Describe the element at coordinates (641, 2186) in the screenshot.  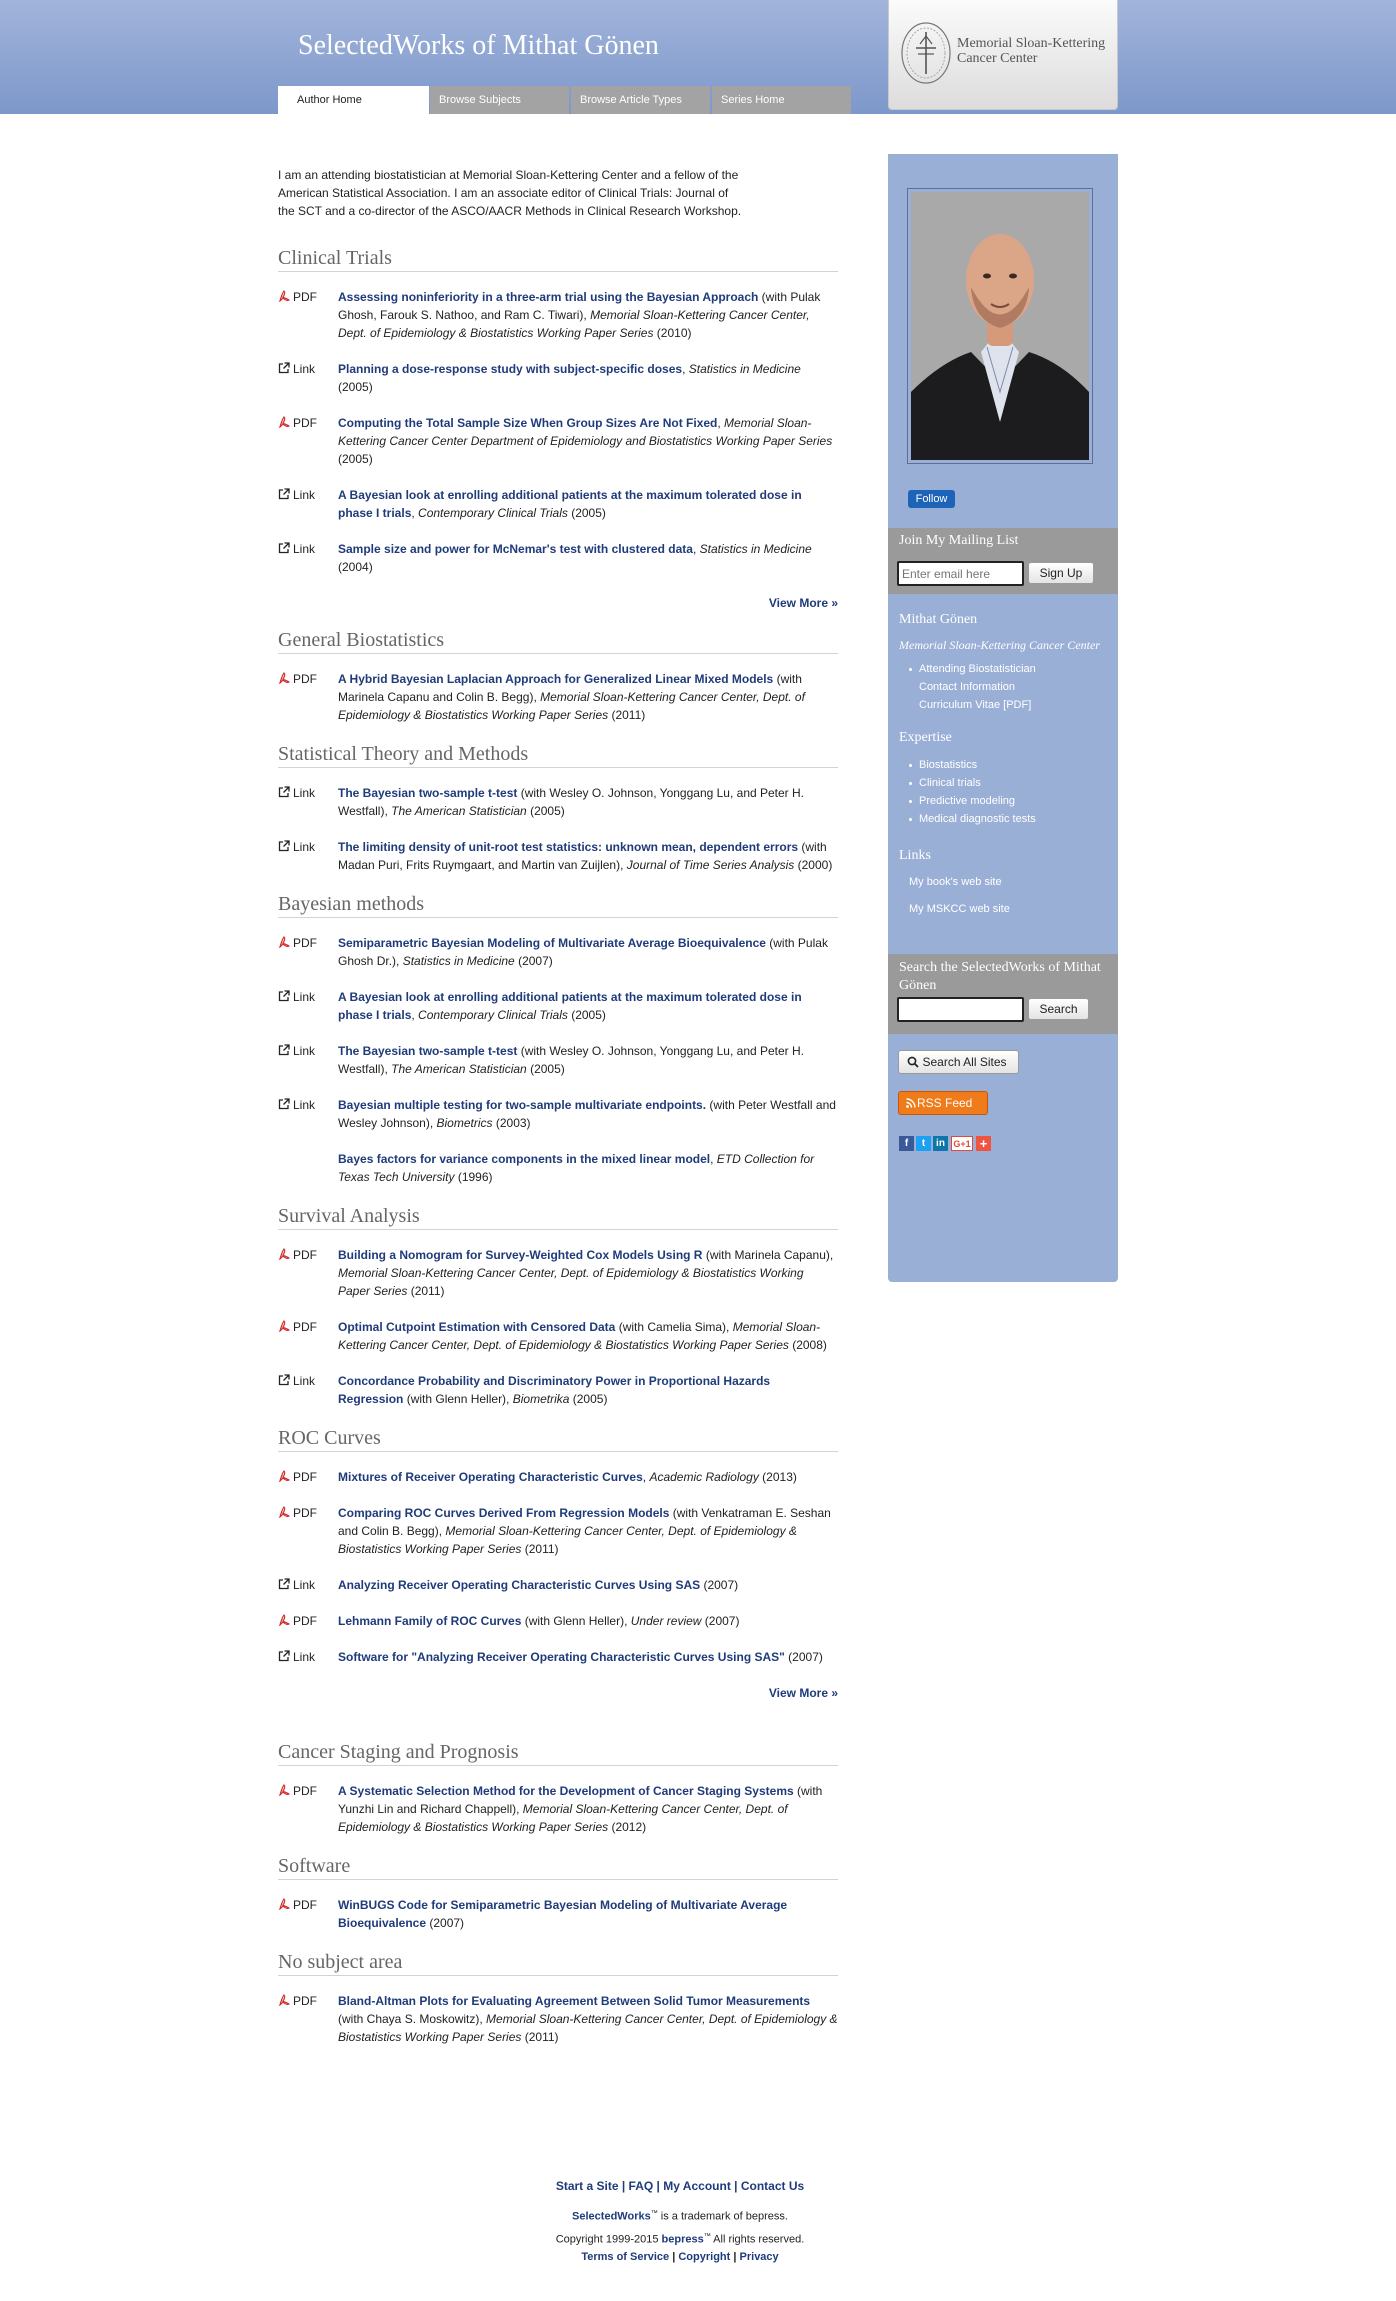
I see `faq-link: FAQ` at that location.